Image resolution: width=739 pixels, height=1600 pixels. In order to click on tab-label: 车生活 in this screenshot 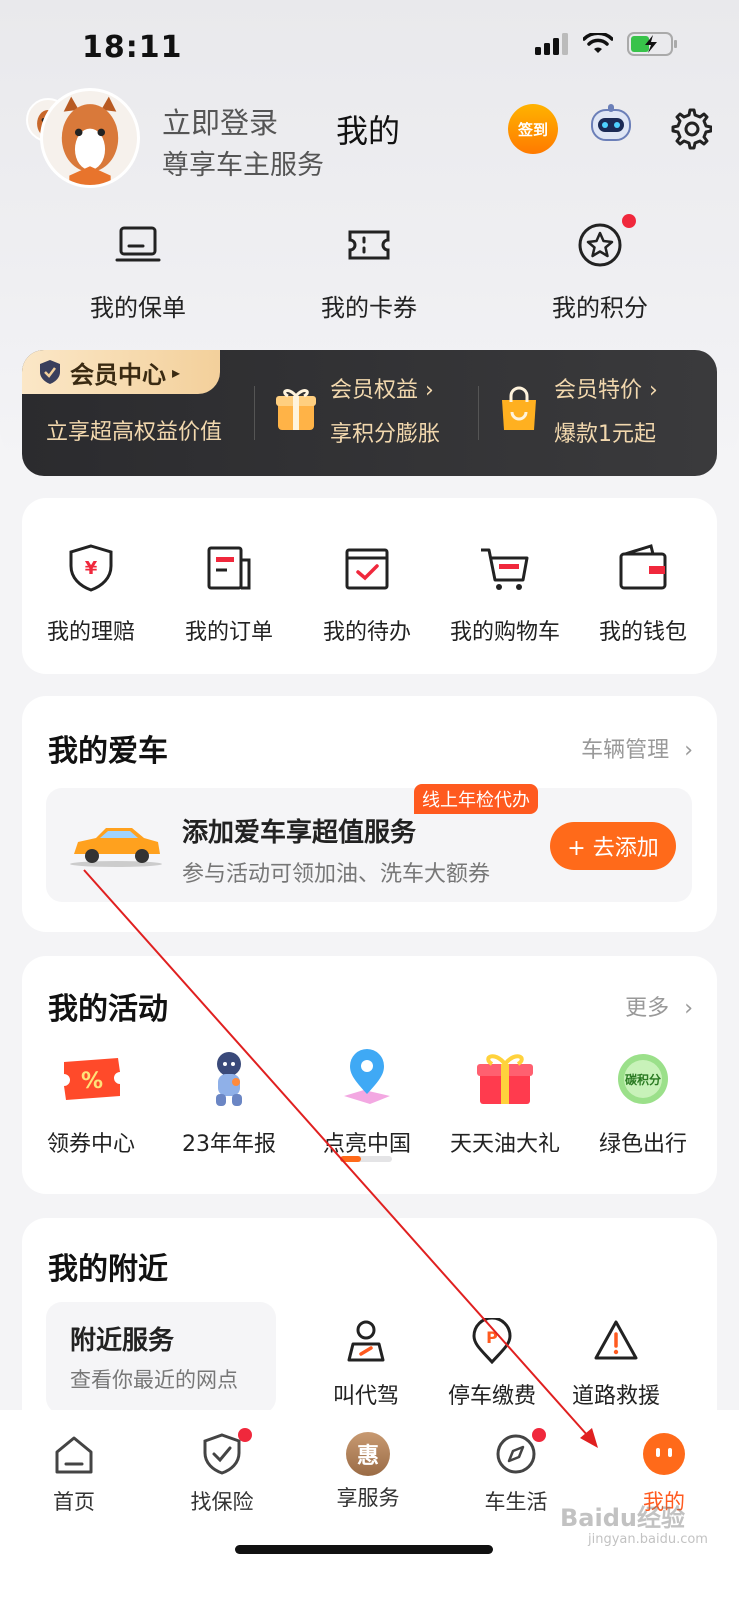, I will do `click(516, 1502)`.